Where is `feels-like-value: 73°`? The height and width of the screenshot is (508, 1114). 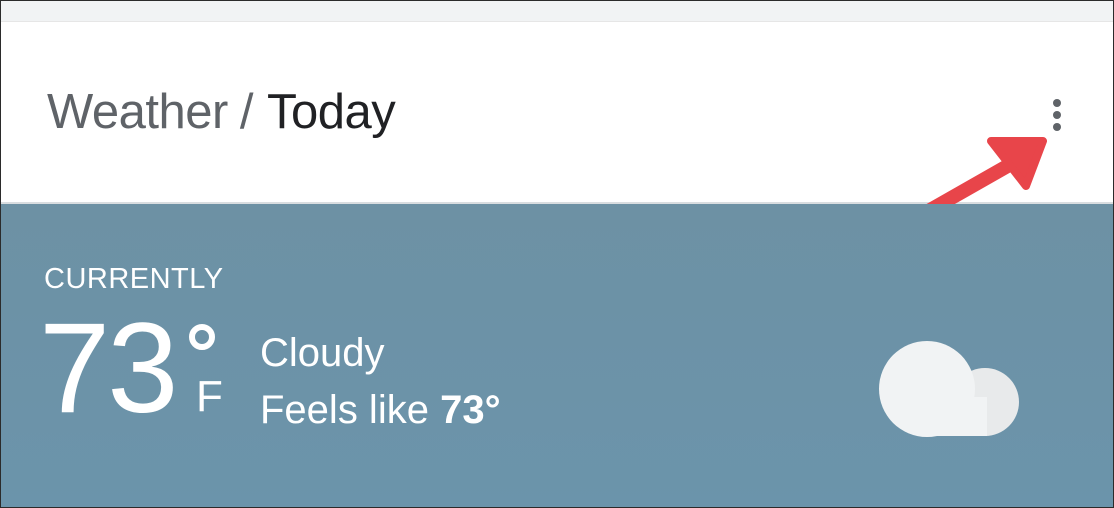
feels-like-value: 73° is located at coordinates (470, 410).